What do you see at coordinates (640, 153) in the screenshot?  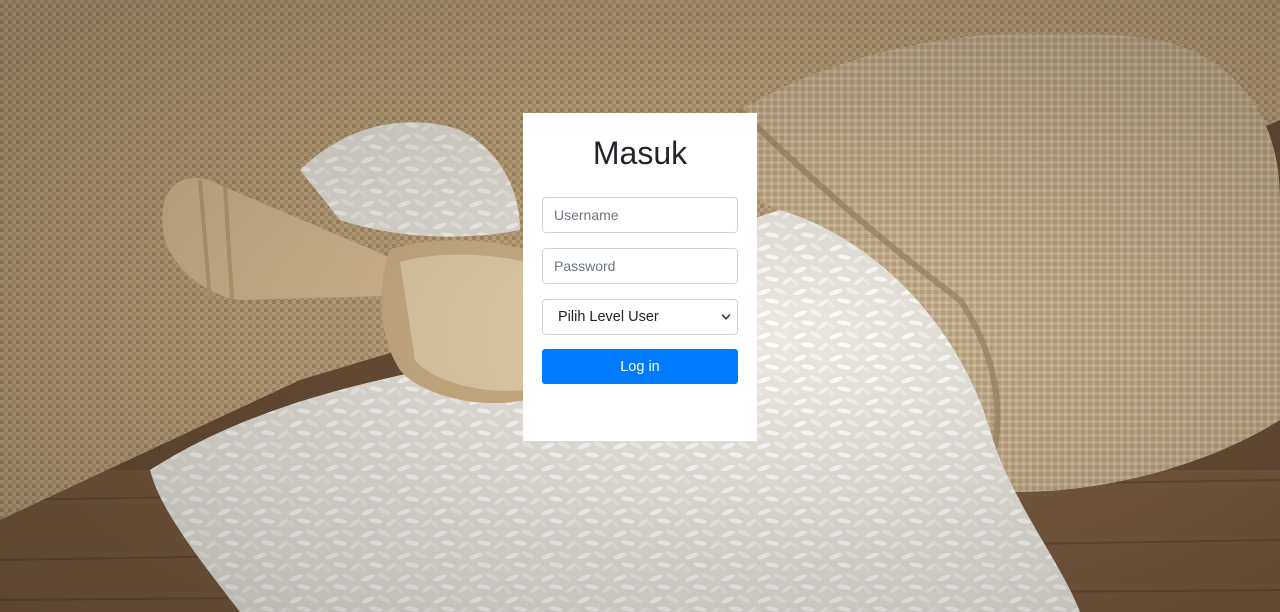 I see `login-title: Masuk` at bounding box center [640, 153].